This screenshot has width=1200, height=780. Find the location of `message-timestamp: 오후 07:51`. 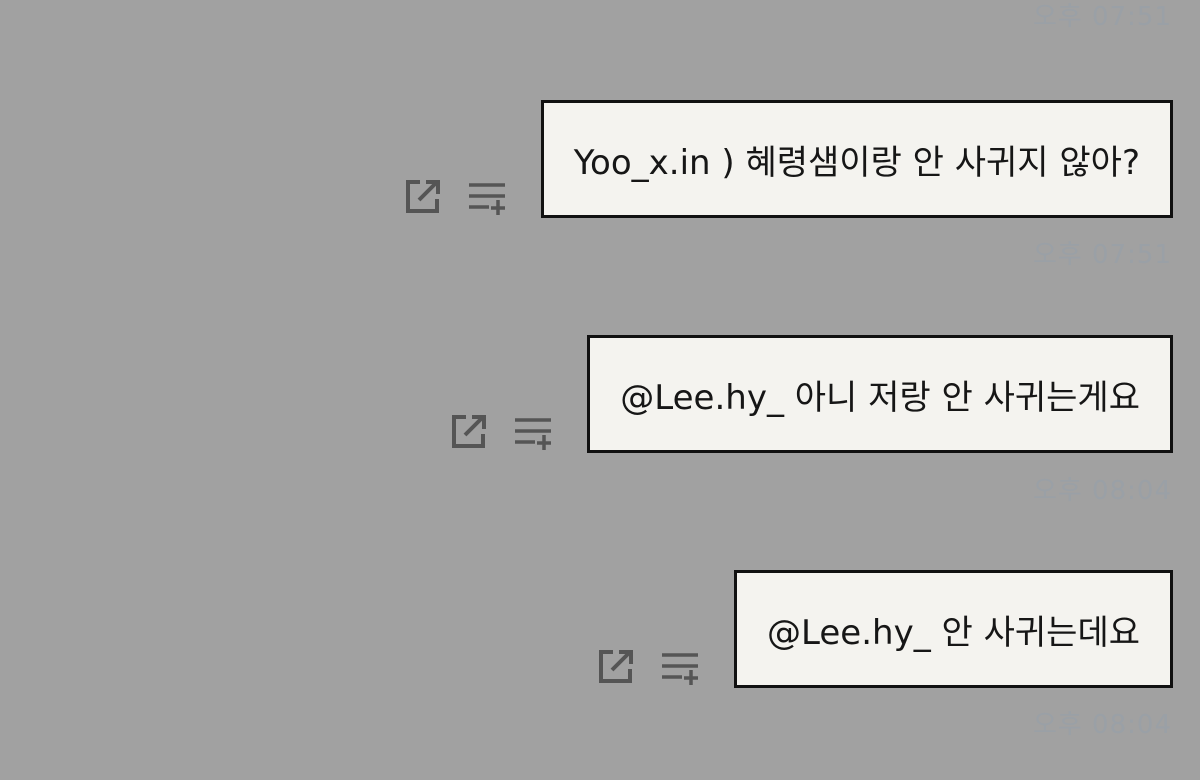

message-timestamp: 오후 07:51 is located at coordinates (1102, 255).